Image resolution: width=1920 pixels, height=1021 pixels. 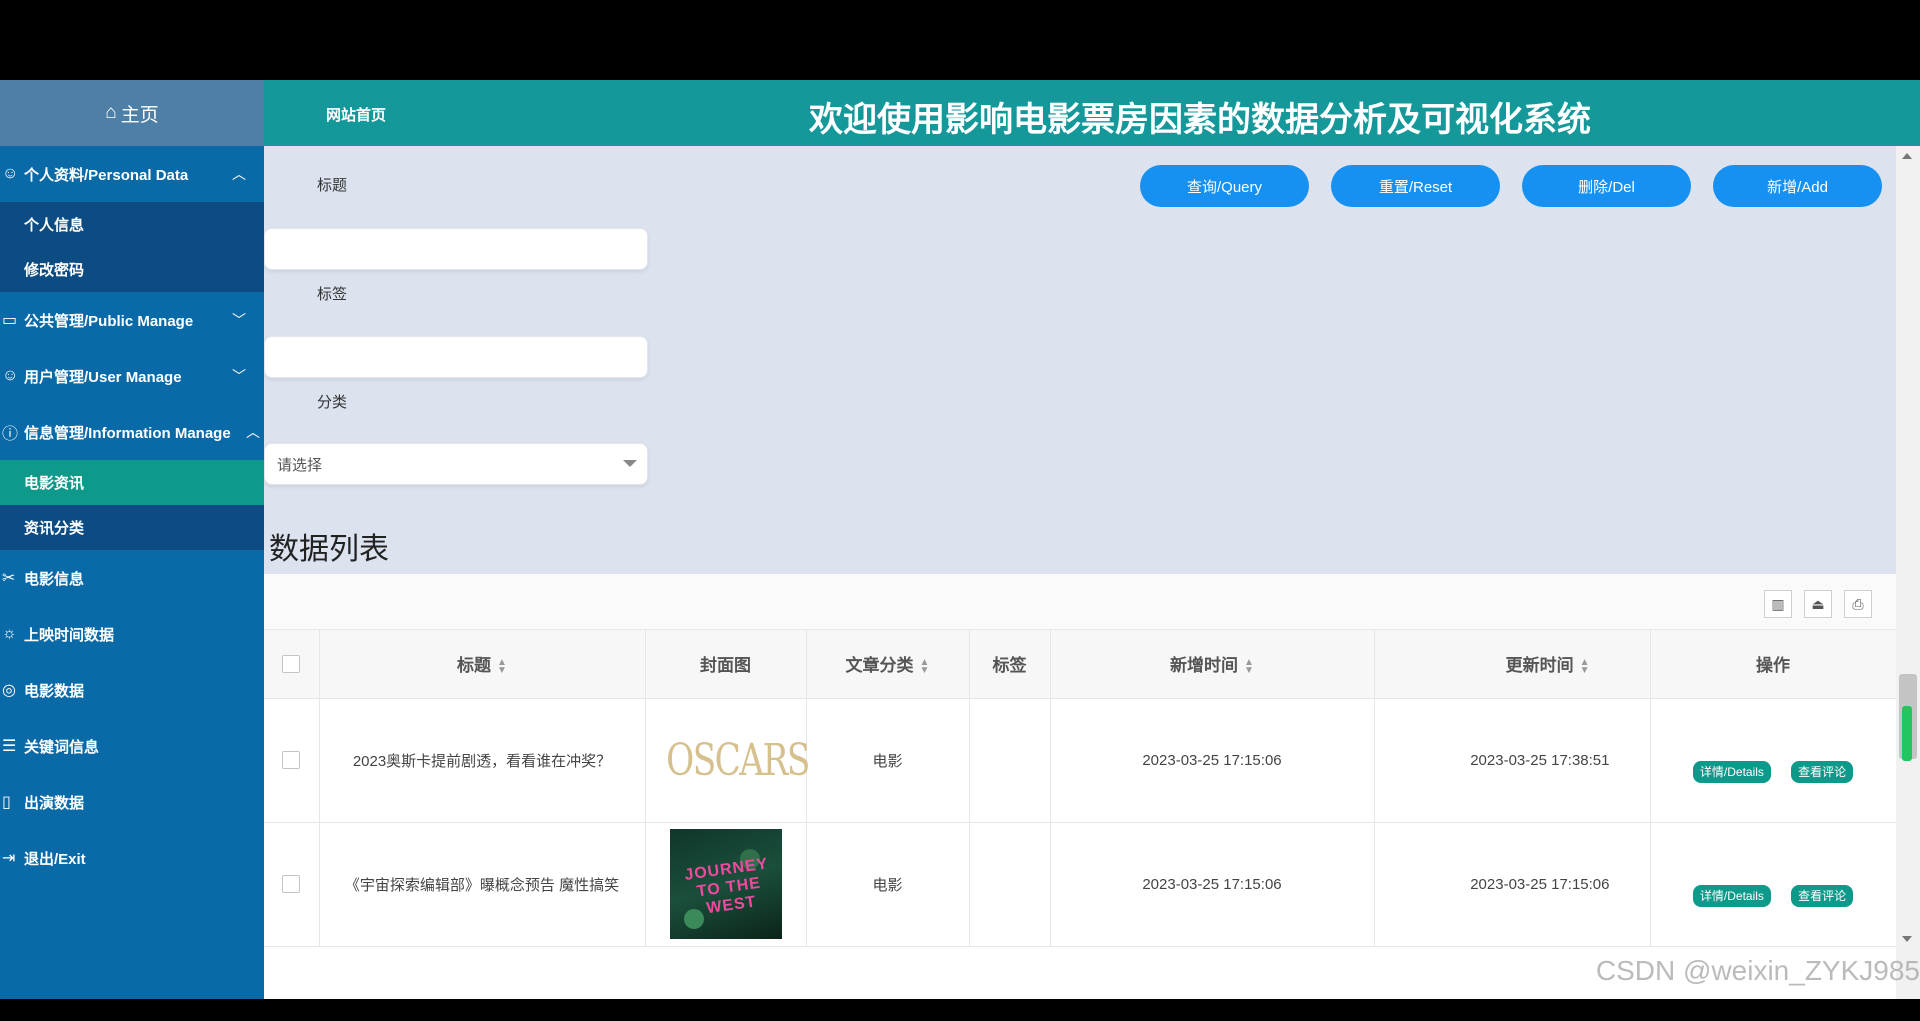 What do you see at coordinates (1757, 970) in the screenshot?
I see `watermark: CSDN @weixin_ZYKJ985` at bounding box center [1757, 970].